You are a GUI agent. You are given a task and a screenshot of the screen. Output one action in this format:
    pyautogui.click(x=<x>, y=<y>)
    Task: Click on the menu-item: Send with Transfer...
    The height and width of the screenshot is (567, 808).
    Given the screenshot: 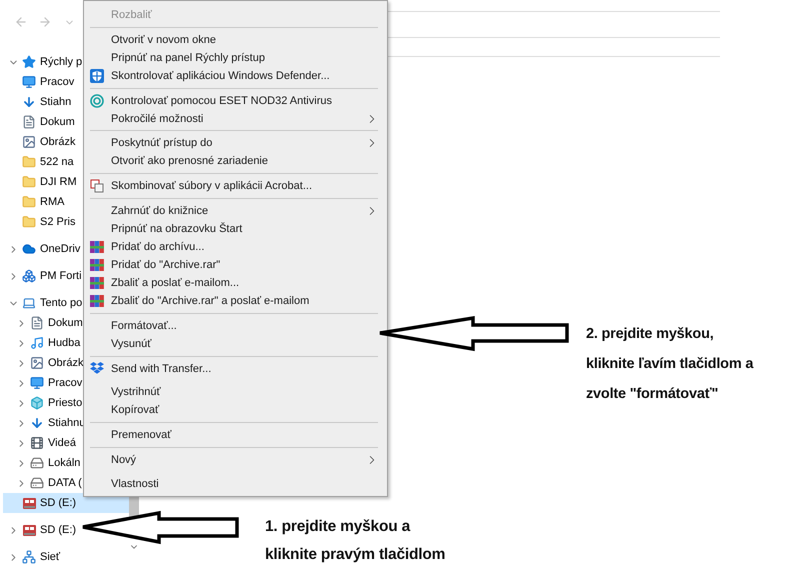 What is the action you would take?
    pyautogui.click(x=235, y=369)
    